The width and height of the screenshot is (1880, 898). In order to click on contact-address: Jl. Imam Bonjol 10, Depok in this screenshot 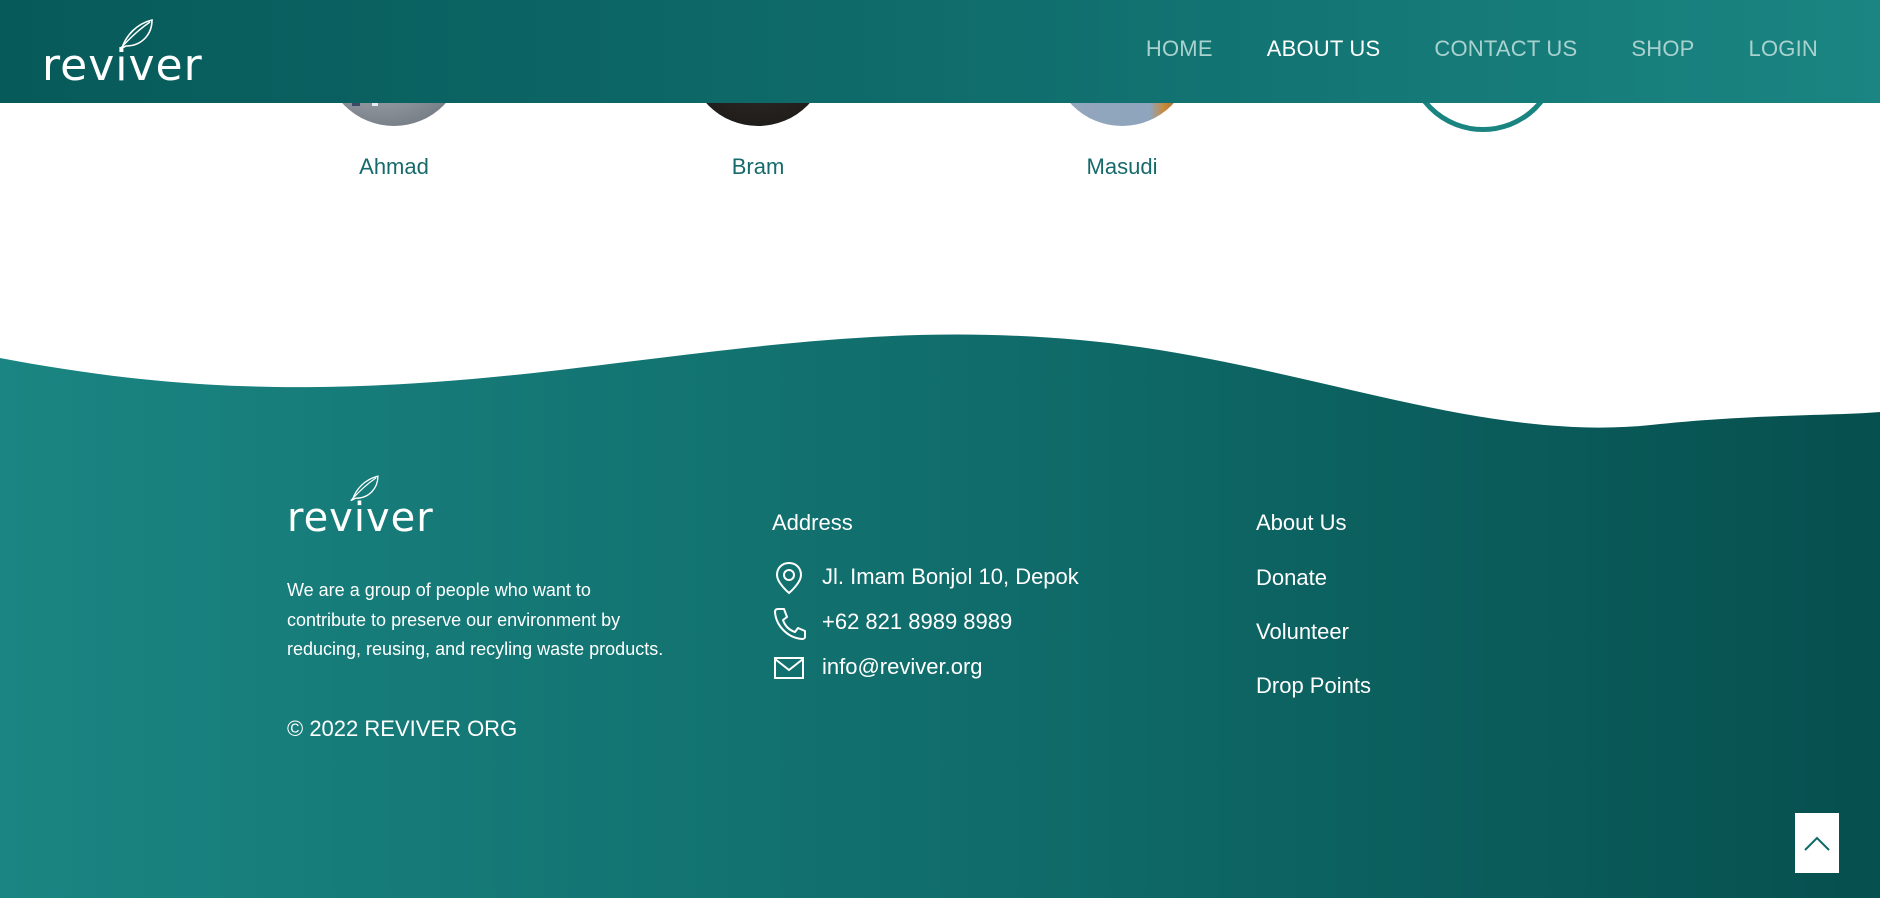, I will do `click(925, 577)`.